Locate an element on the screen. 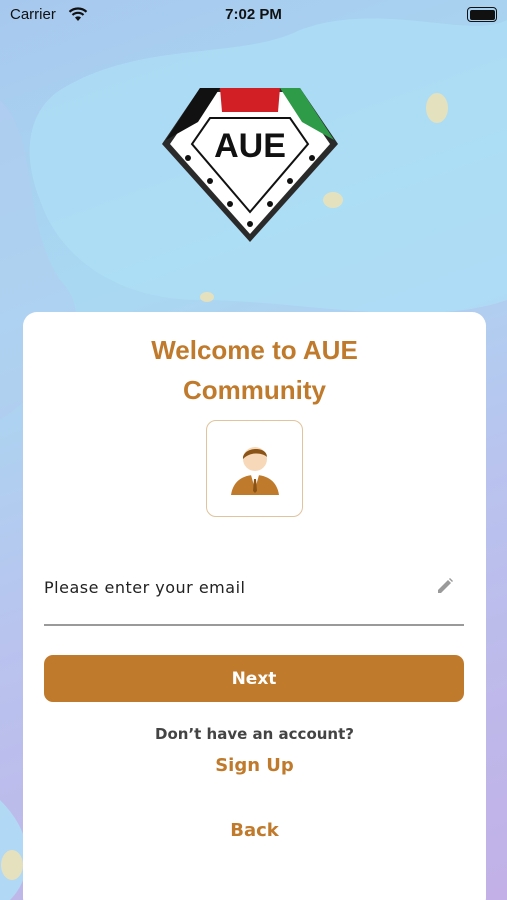  pencil-icon is located at coordinates (445, 585).